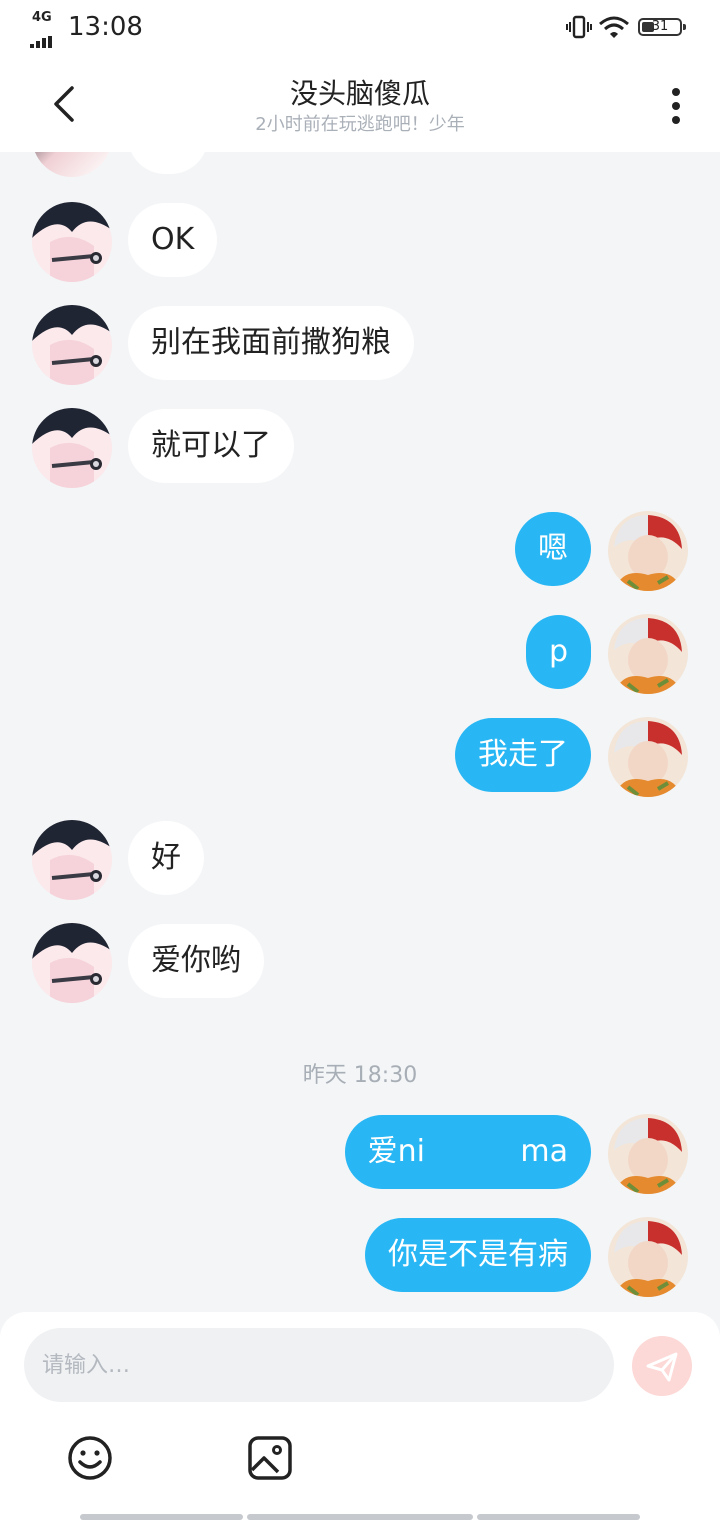 The height and width of the screenshot is (1520, 720). What do you see at coordinates (360, 124) in the screenshot?
I see `contact-status: 2小时前在玩逃跑吧！少年` at bounding box center [360, 124].